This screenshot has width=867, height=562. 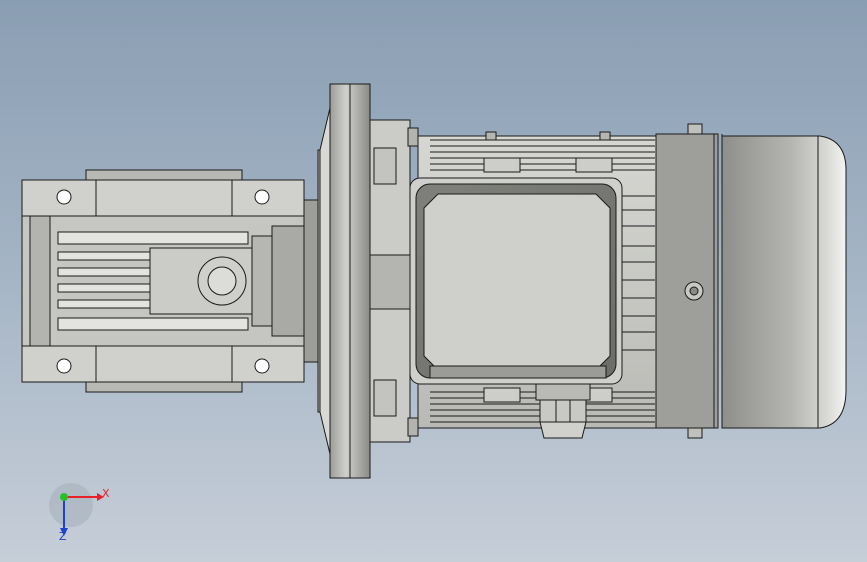 I want to click on terminal-box-lid, so click(x=517, y=282).